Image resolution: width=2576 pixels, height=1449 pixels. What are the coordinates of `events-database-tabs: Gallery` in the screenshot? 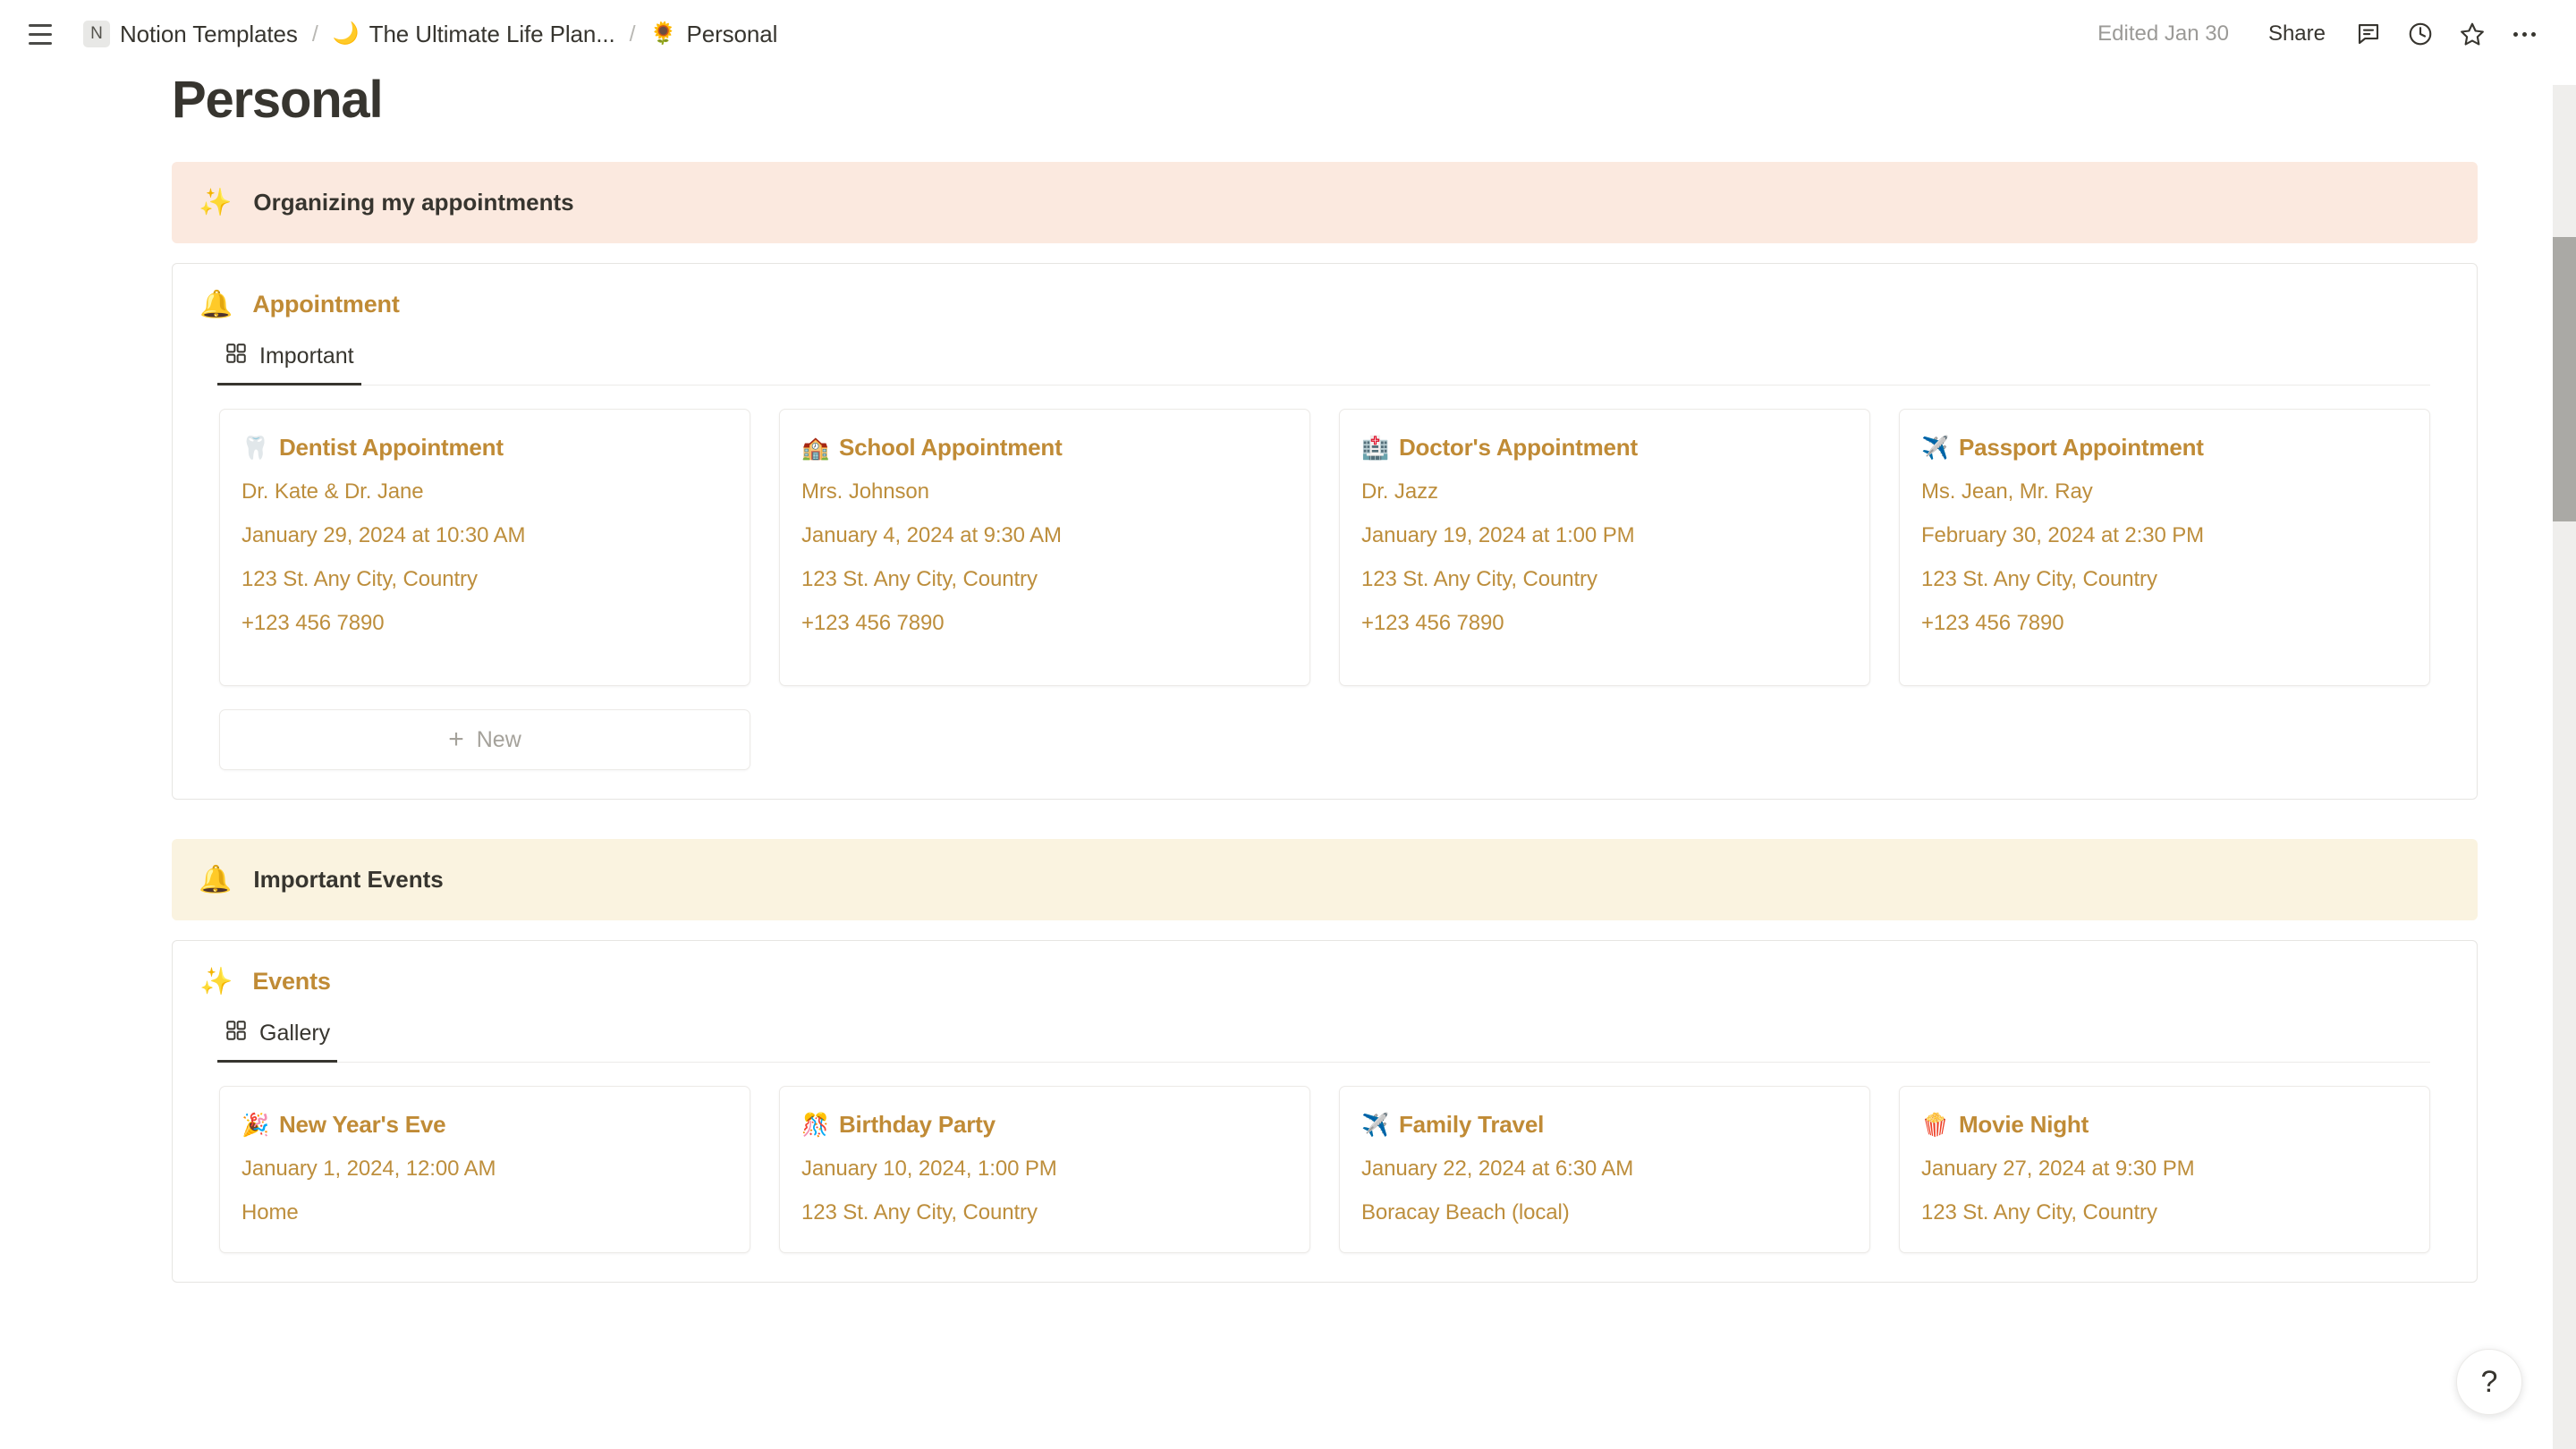 It's located at (1323, 1036).